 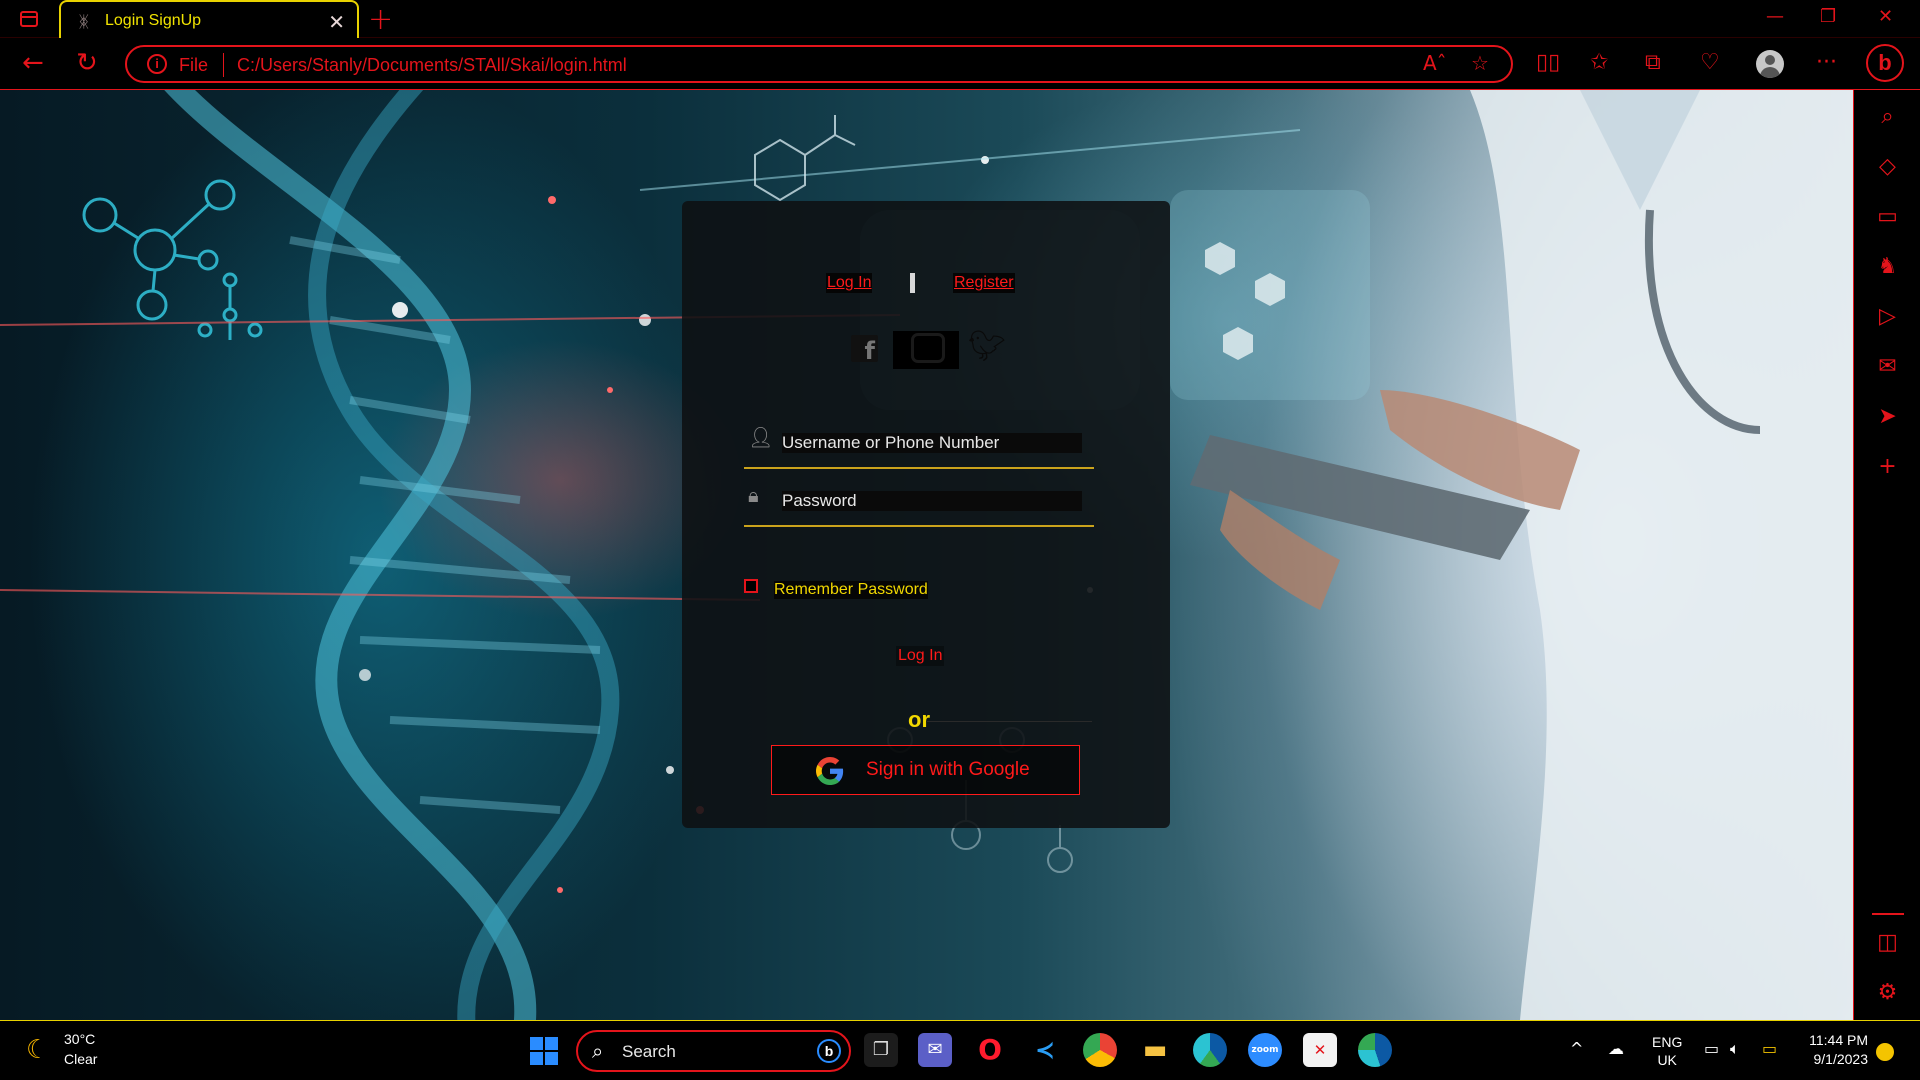 I want to click on sidebar-hide-icon: ◫, so click(x=1887, y=942).